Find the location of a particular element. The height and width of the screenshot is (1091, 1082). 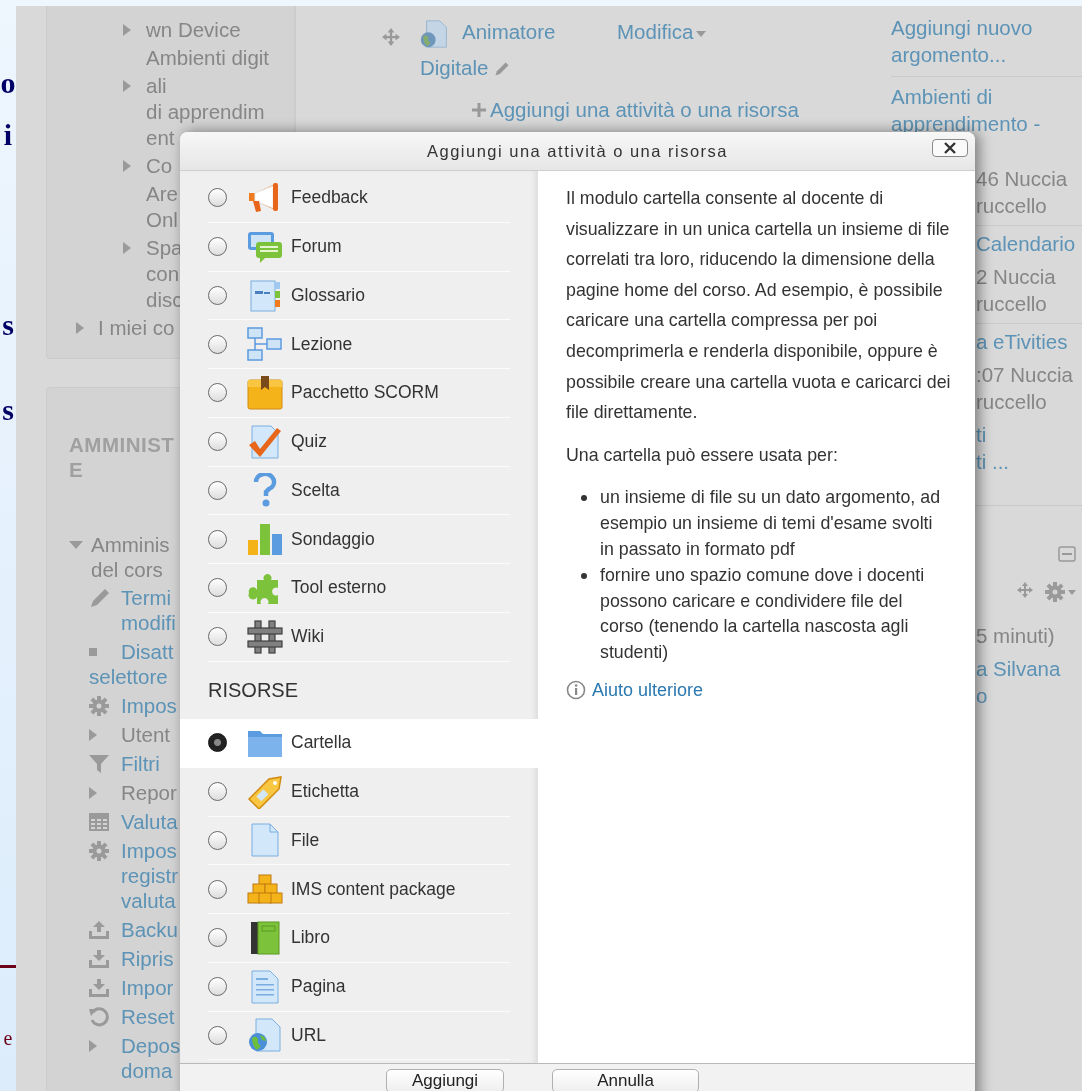

module-option: Pacchetto SCORM is located at coordinates (359, 393).